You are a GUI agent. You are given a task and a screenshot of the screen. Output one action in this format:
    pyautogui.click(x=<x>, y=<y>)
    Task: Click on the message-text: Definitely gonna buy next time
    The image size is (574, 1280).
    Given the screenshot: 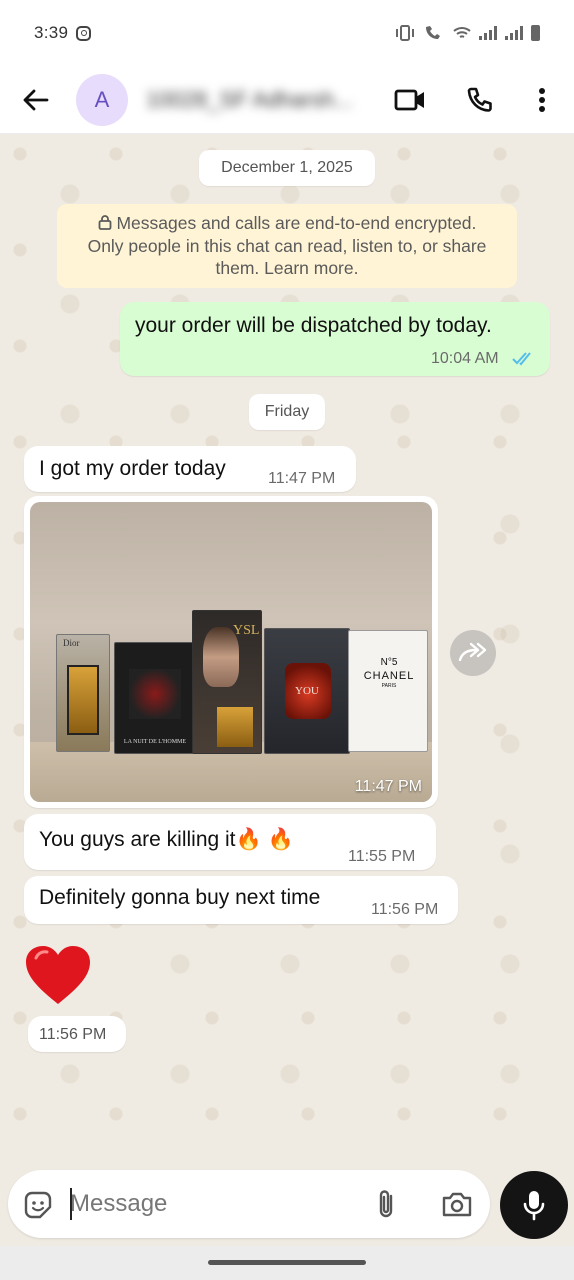 What is the action you would take?
    pyautogui.click(x=180, y=897)
    